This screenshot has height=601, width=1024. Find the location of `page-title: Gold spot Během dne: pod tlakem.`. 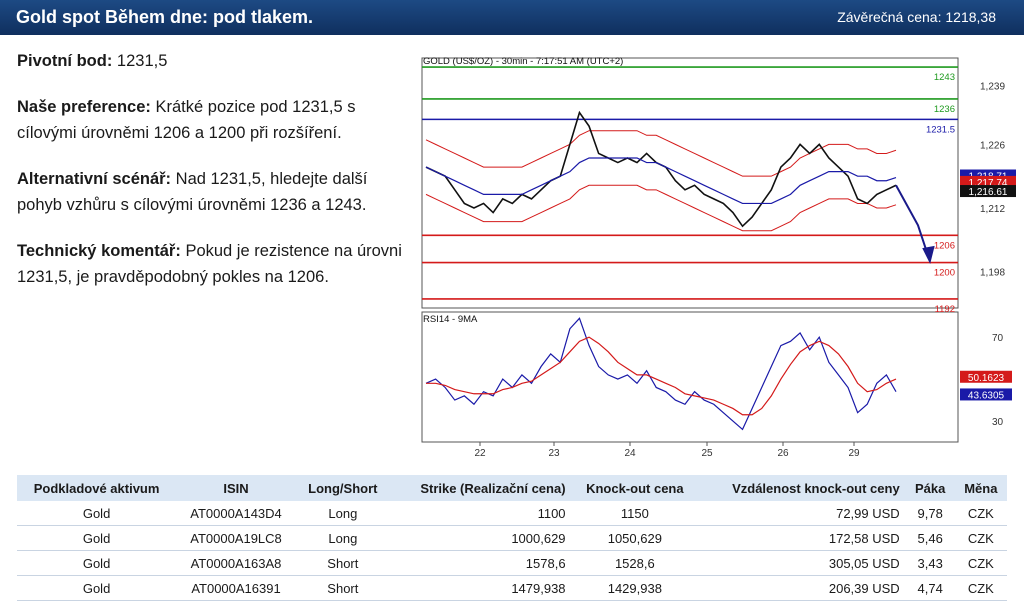

page-title: Gold spot Během dne: pod tlakem. is located at coordinates (165, 17).